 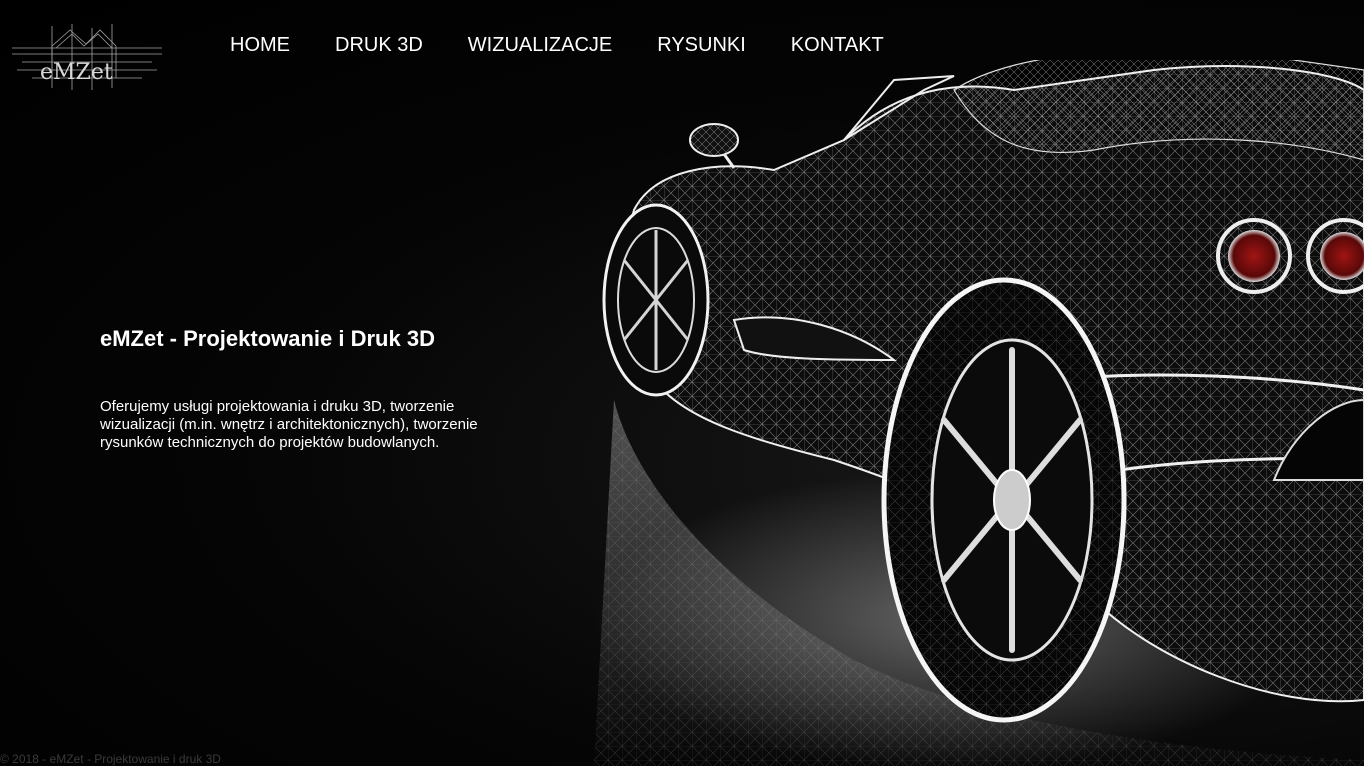 What do you see at coordinates (540, 45) in the screenshot?
I see `nav-item-wizualizacje: WIZUALIZACJE` at bounding box center [540, 45].